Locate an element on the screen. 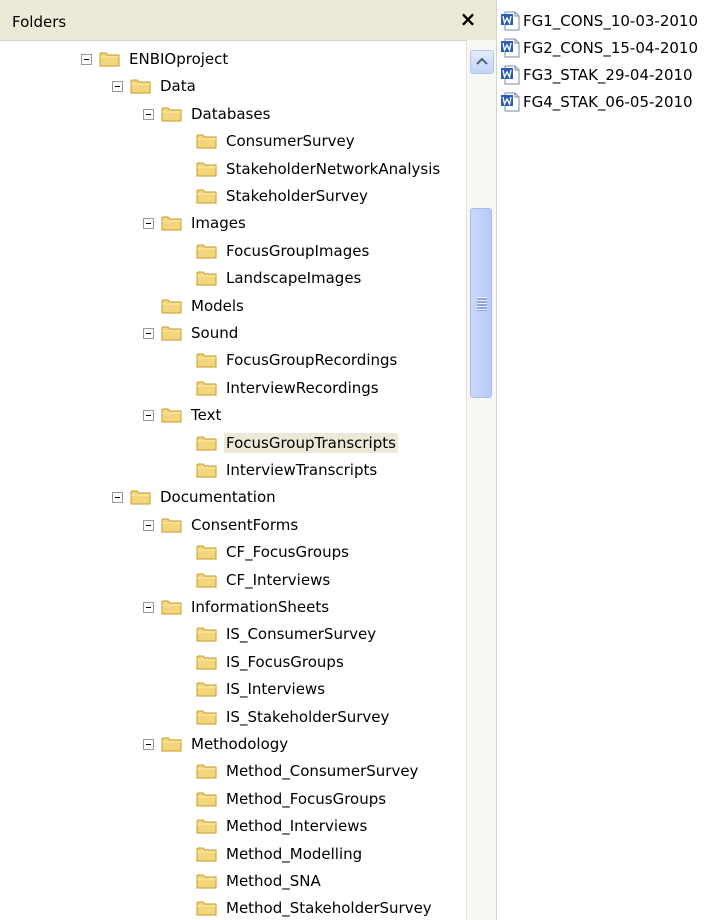  tree-item: Method_Interviews is located at coordinates (282, 826).